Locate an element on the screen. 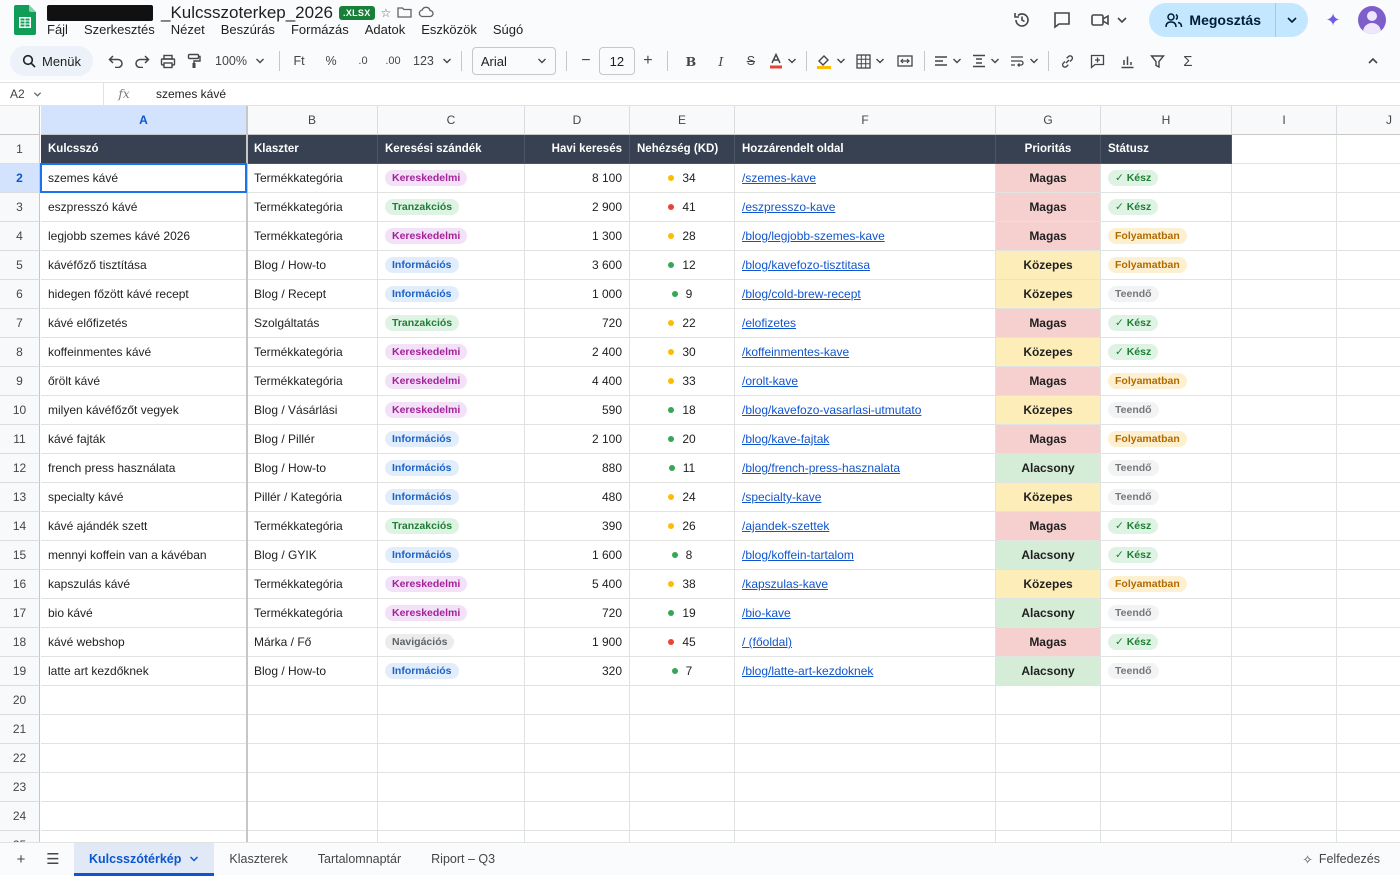 The width and height of the screenshot is (1400, 876). assigned-page-link: /blog/legjobb-szemes-kave is located at coordinates (865, 236).